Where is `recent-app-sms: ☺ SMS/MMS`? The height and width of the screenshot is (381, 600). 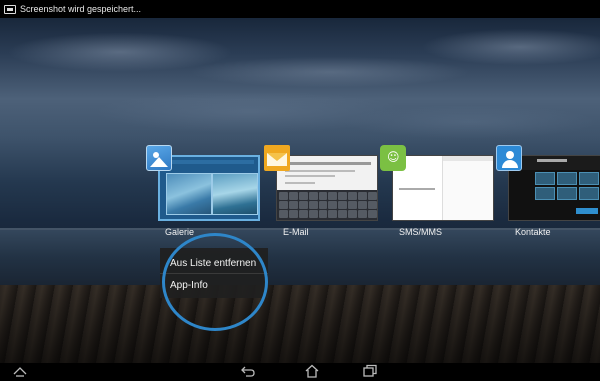
recent-app-sms: ☺ SMS/MMS is located at coordinates (437, 191).